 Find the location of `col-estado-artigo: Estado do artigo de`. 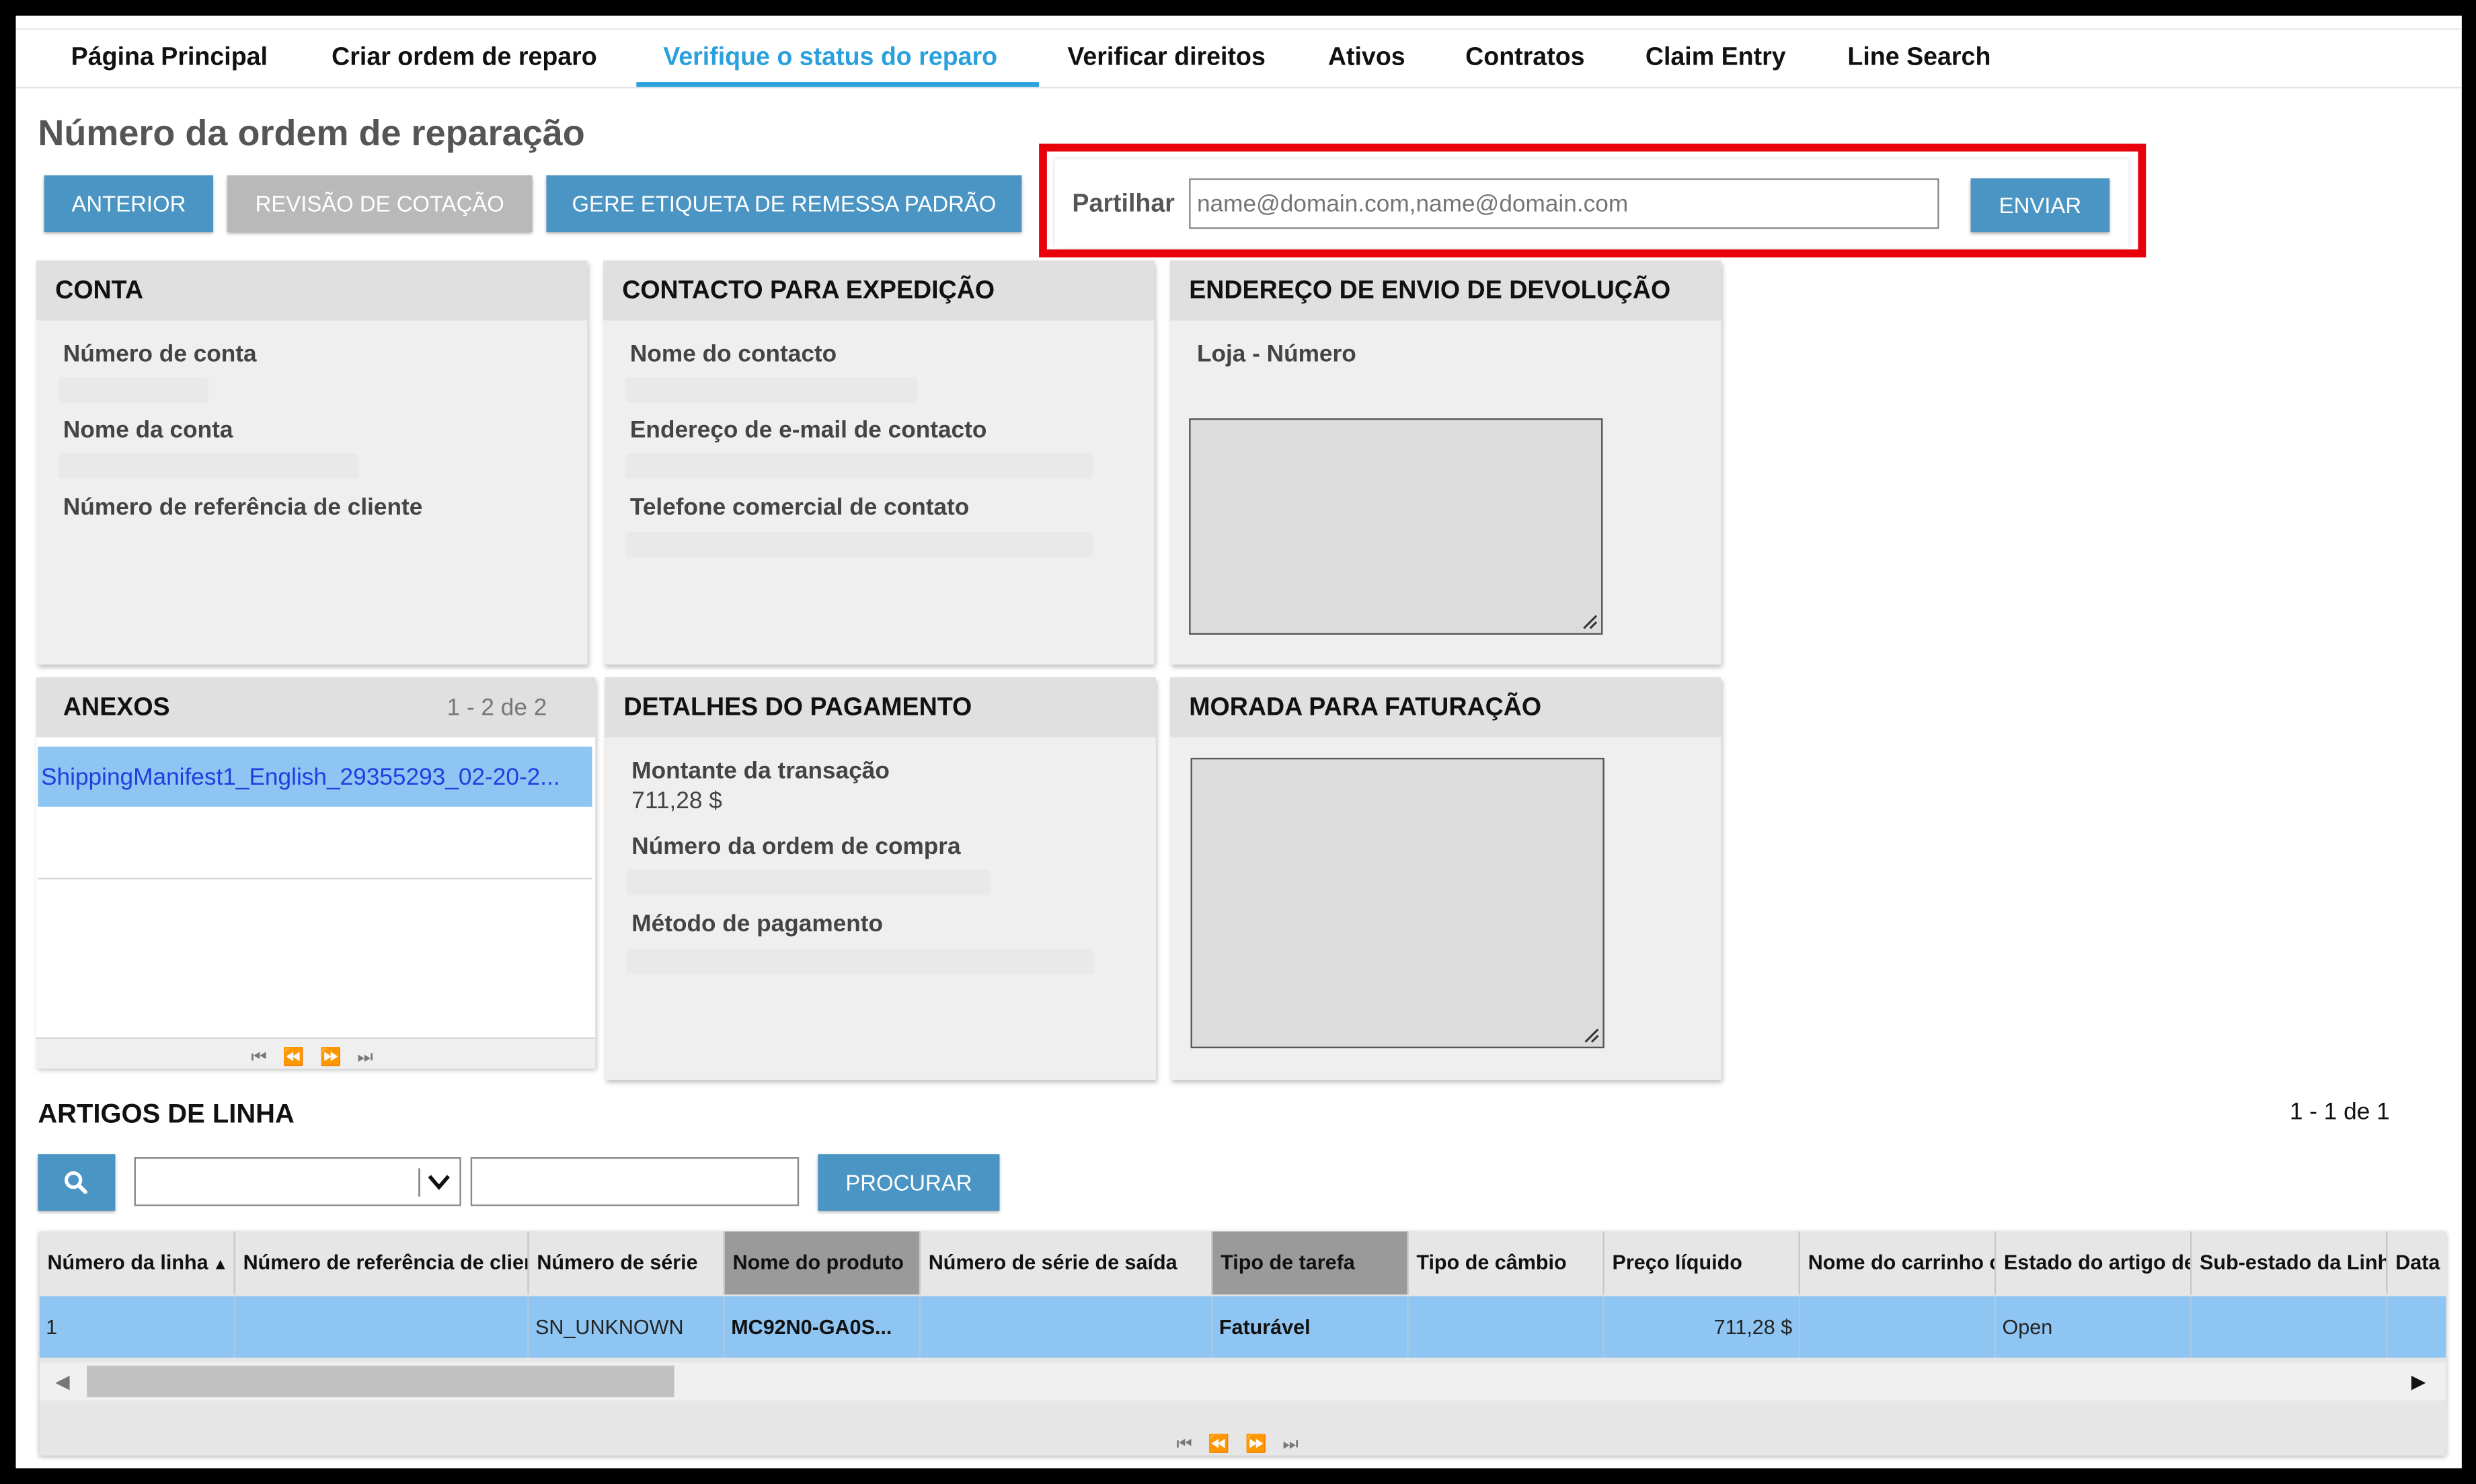

col-estado-artigo: Estado do artigo de is located at coordinates (2094, 1263).